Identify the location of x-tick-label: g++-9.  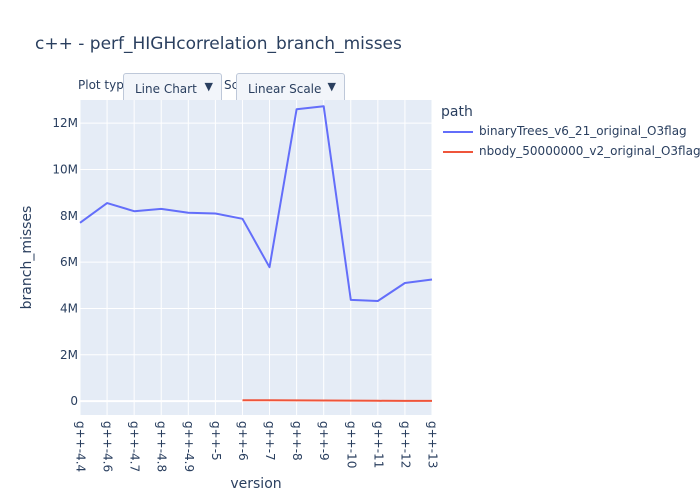
(324, 441).